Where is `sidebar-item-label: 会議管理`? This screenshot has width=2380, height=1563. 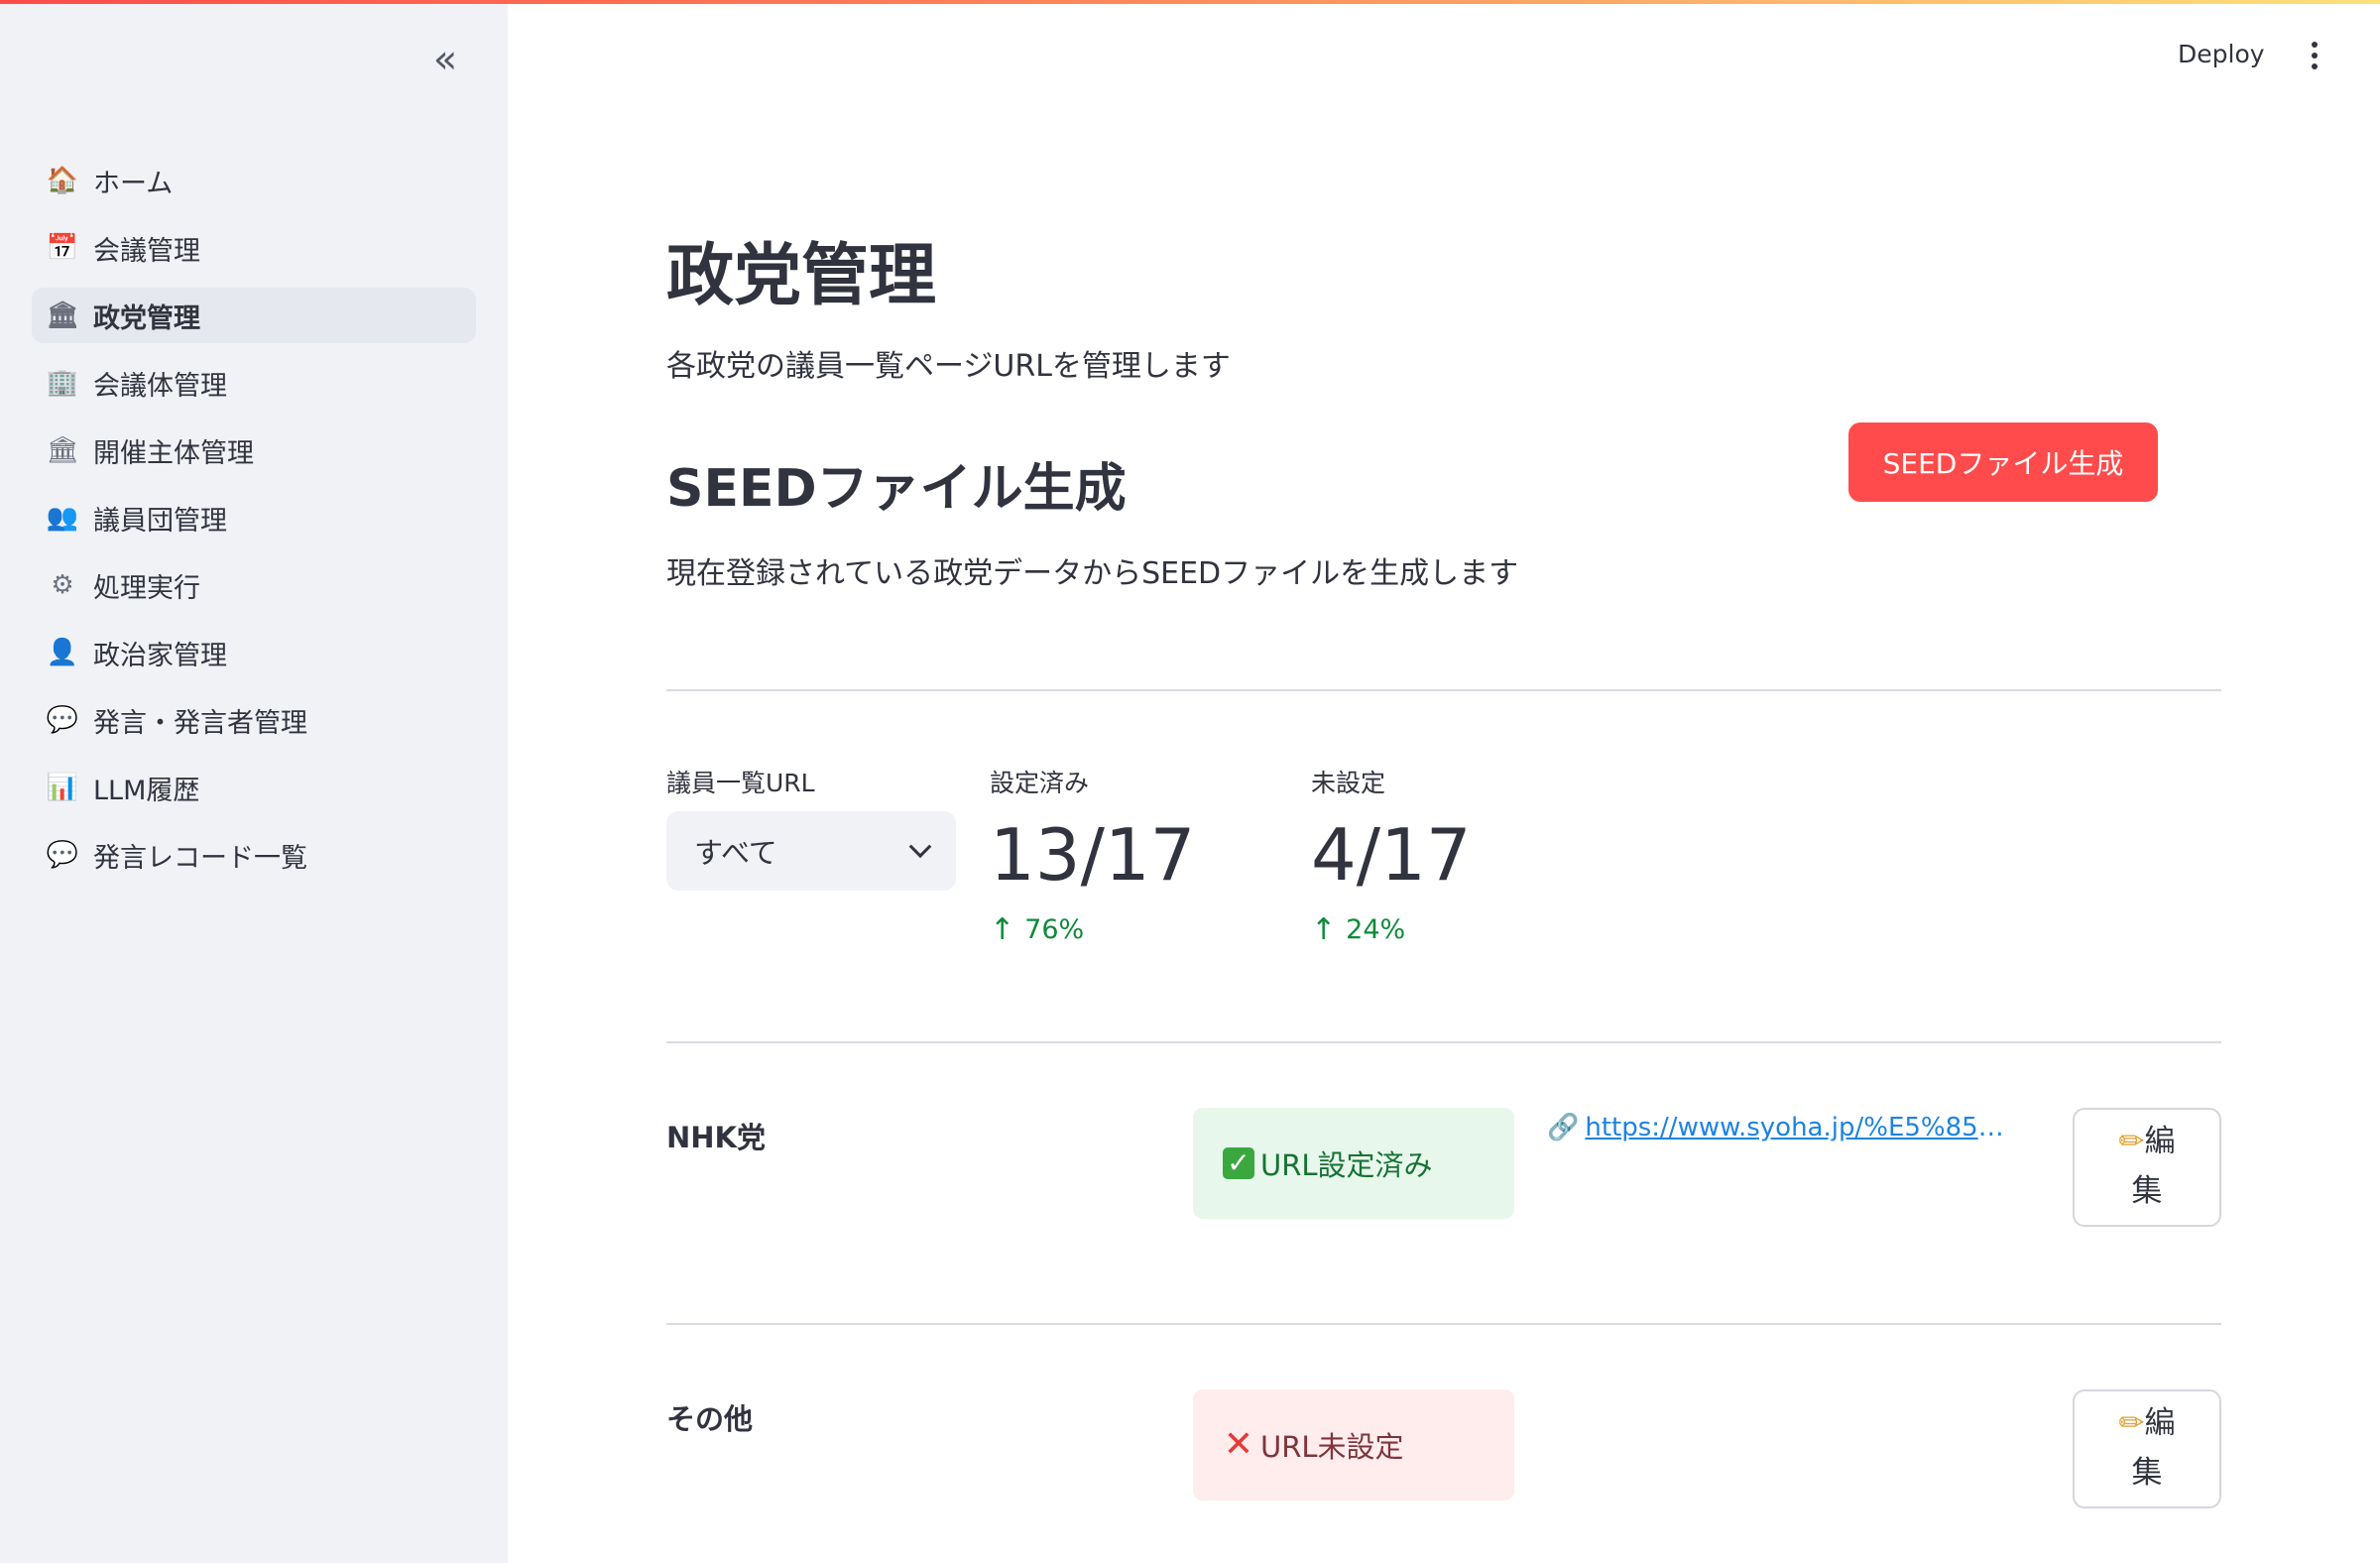
sidebar-item-label: 会議管理 is located at coordinates (146, 251).